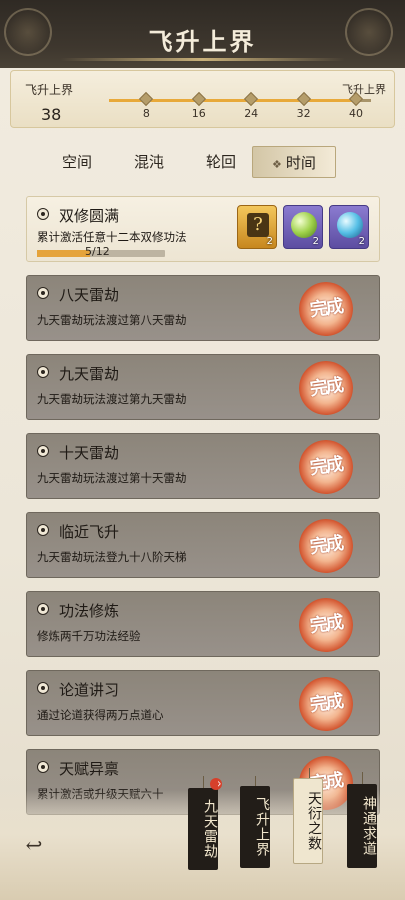  I want to click on blue-orb-icon: 2, so click(349, 227).